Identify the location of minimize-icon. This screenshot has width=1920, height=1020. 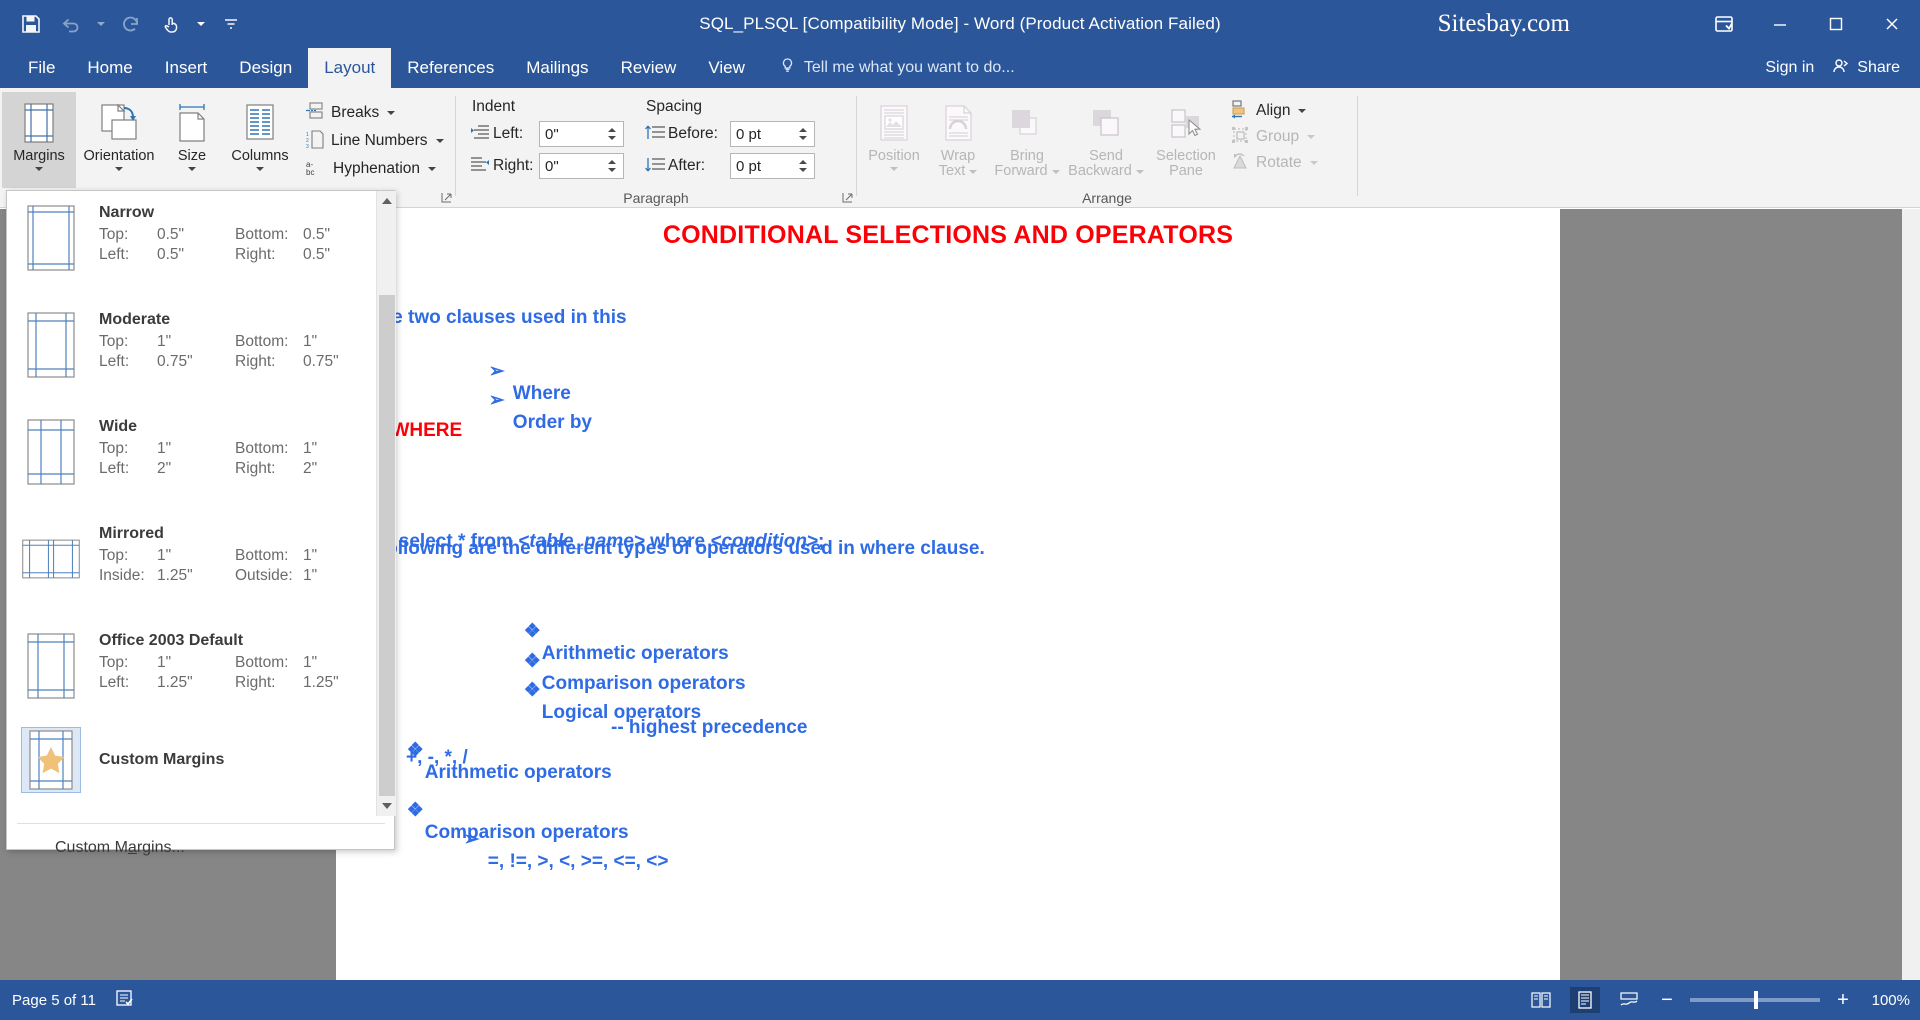
(1780, 24).